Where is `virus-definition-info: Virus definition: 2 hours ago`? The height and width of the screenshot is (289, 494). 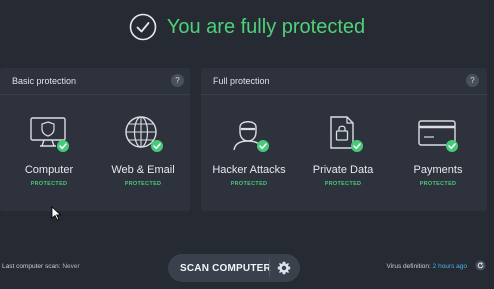
virus-definition-info: Virus definition: 2 hours ago is located at coordinates (427, 266).